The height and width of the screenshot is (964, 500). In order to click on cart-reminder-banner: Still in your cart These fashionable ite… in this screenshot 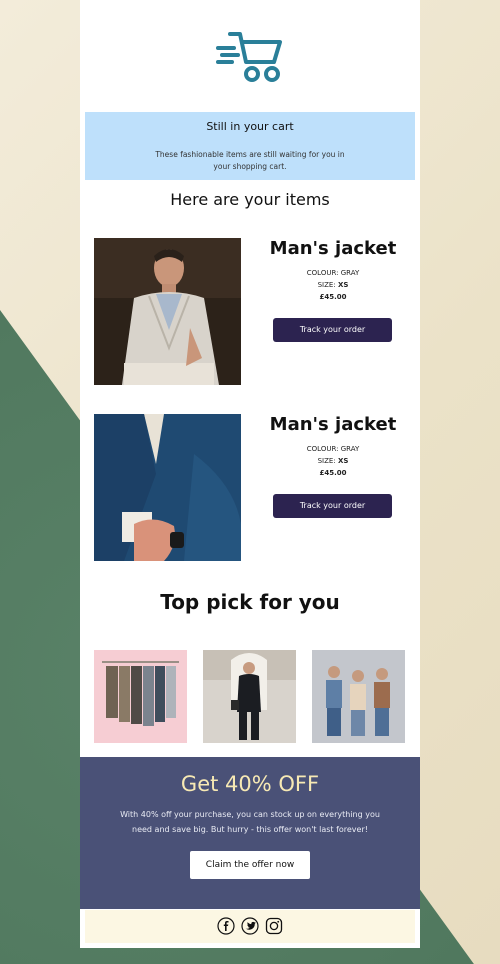, I will do `click(250, 146)`.